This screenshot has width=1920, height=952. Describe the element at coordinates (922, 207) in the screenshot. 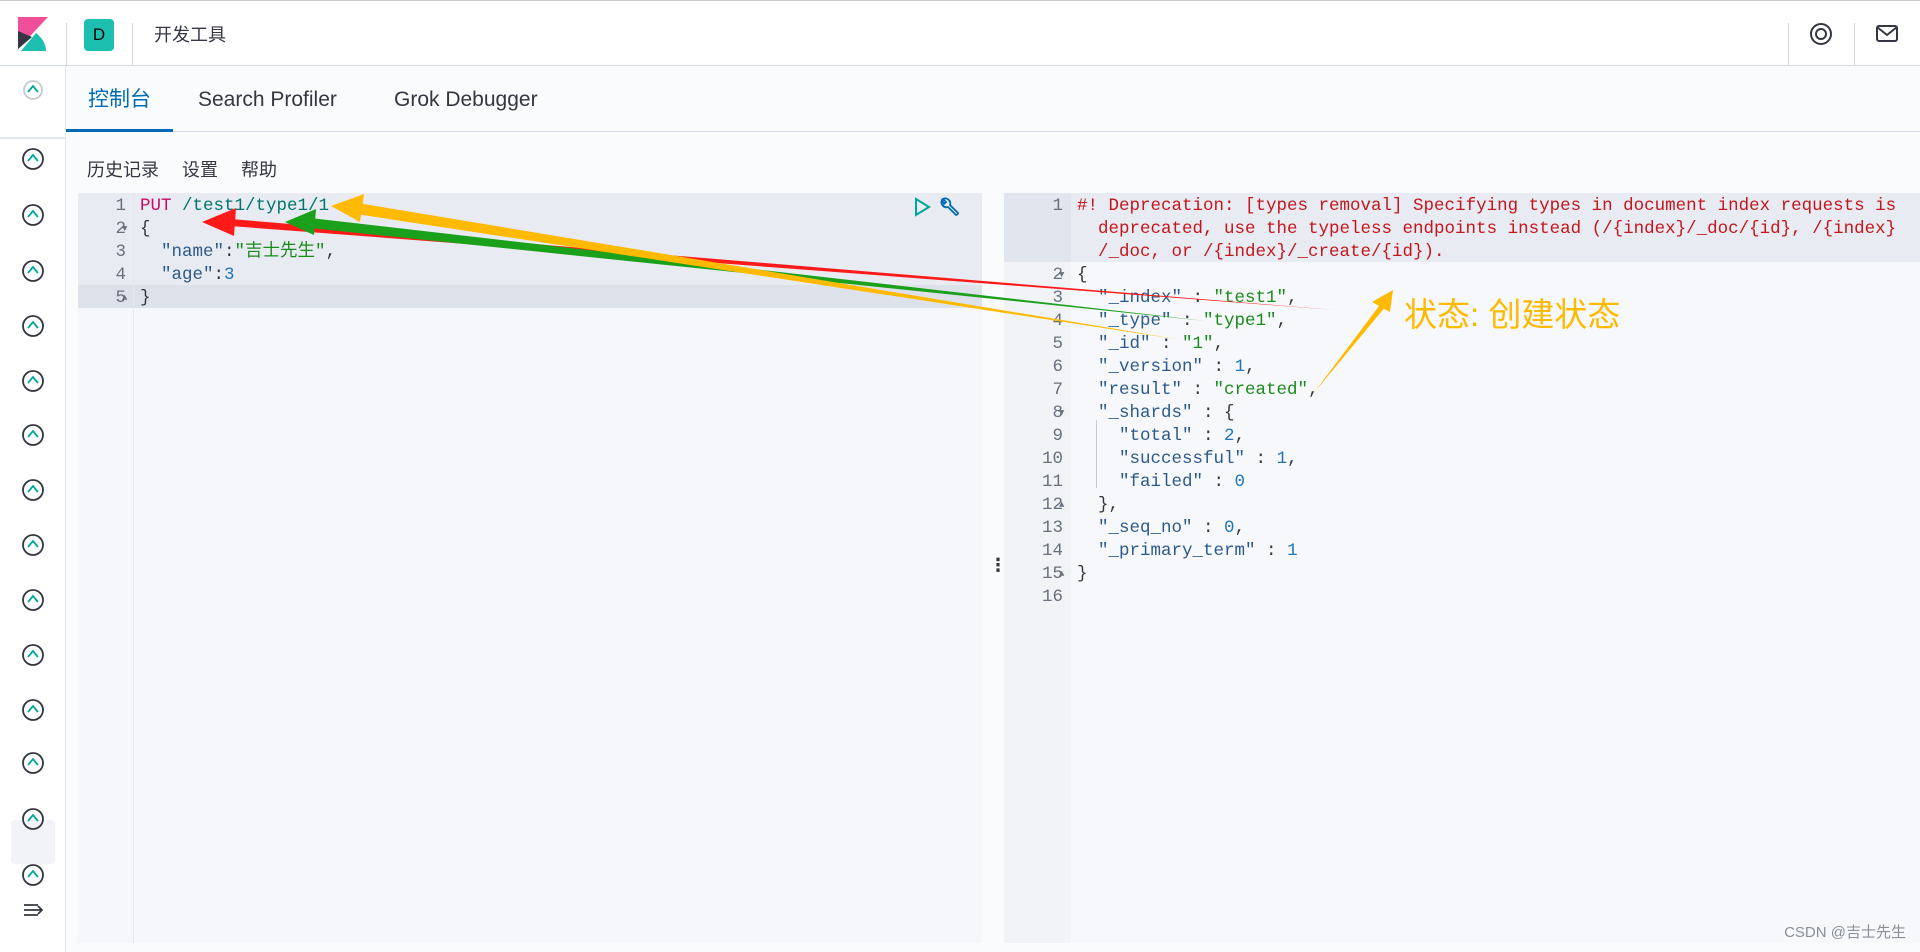

I see `send-request-play-icon` at that location.